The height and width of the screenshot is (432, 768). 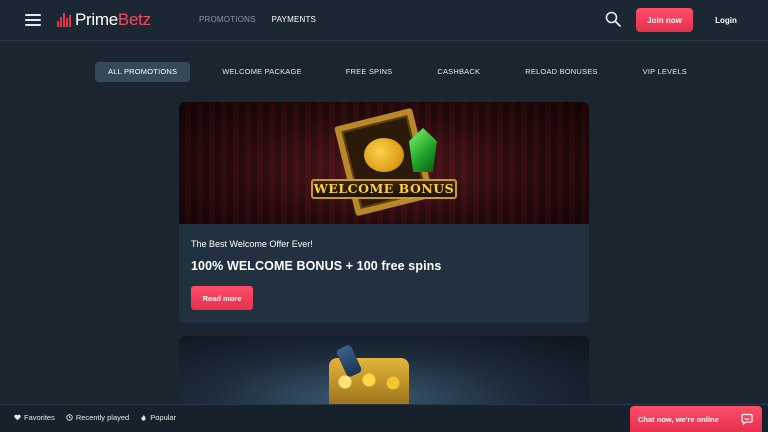 I want to click on login-button: Login, so click(x=726, y=20).